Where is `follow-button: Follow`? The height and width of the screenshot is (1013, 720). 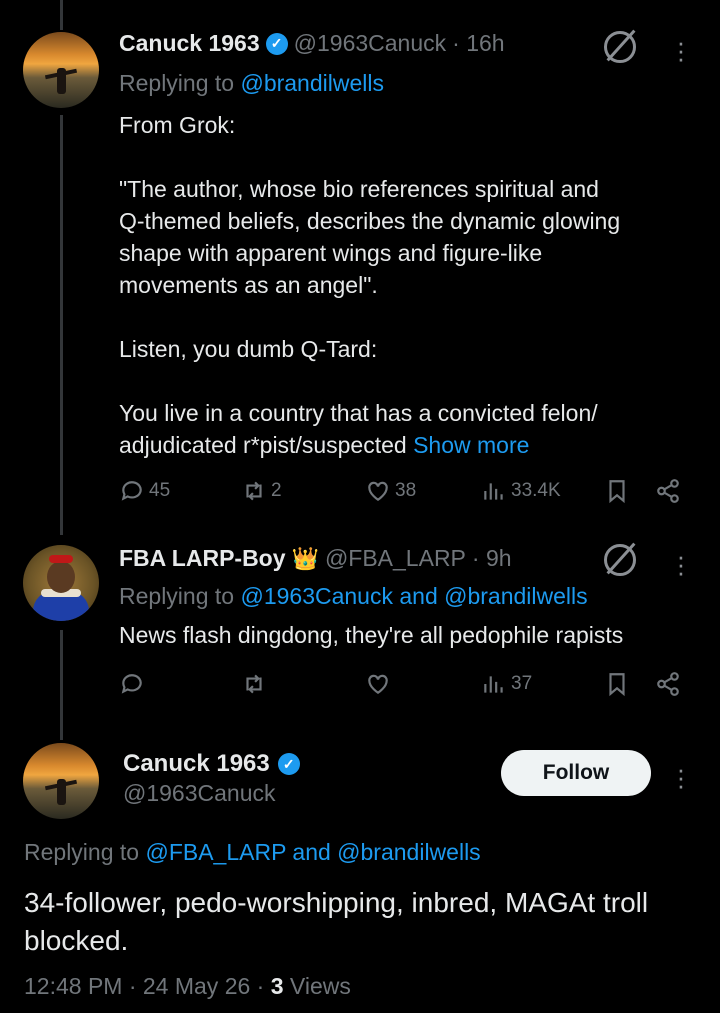
follow-button: Follow is located at coordinates (576, 773).